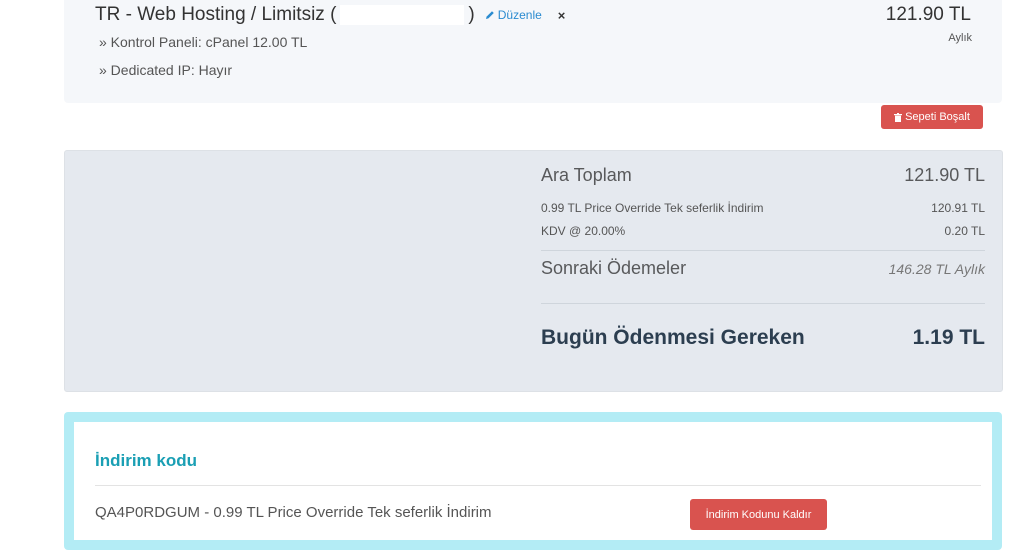 The height and width of the screenshot is (559, 1024). I want to click on product-title-suffix: ), so click(471, 14).